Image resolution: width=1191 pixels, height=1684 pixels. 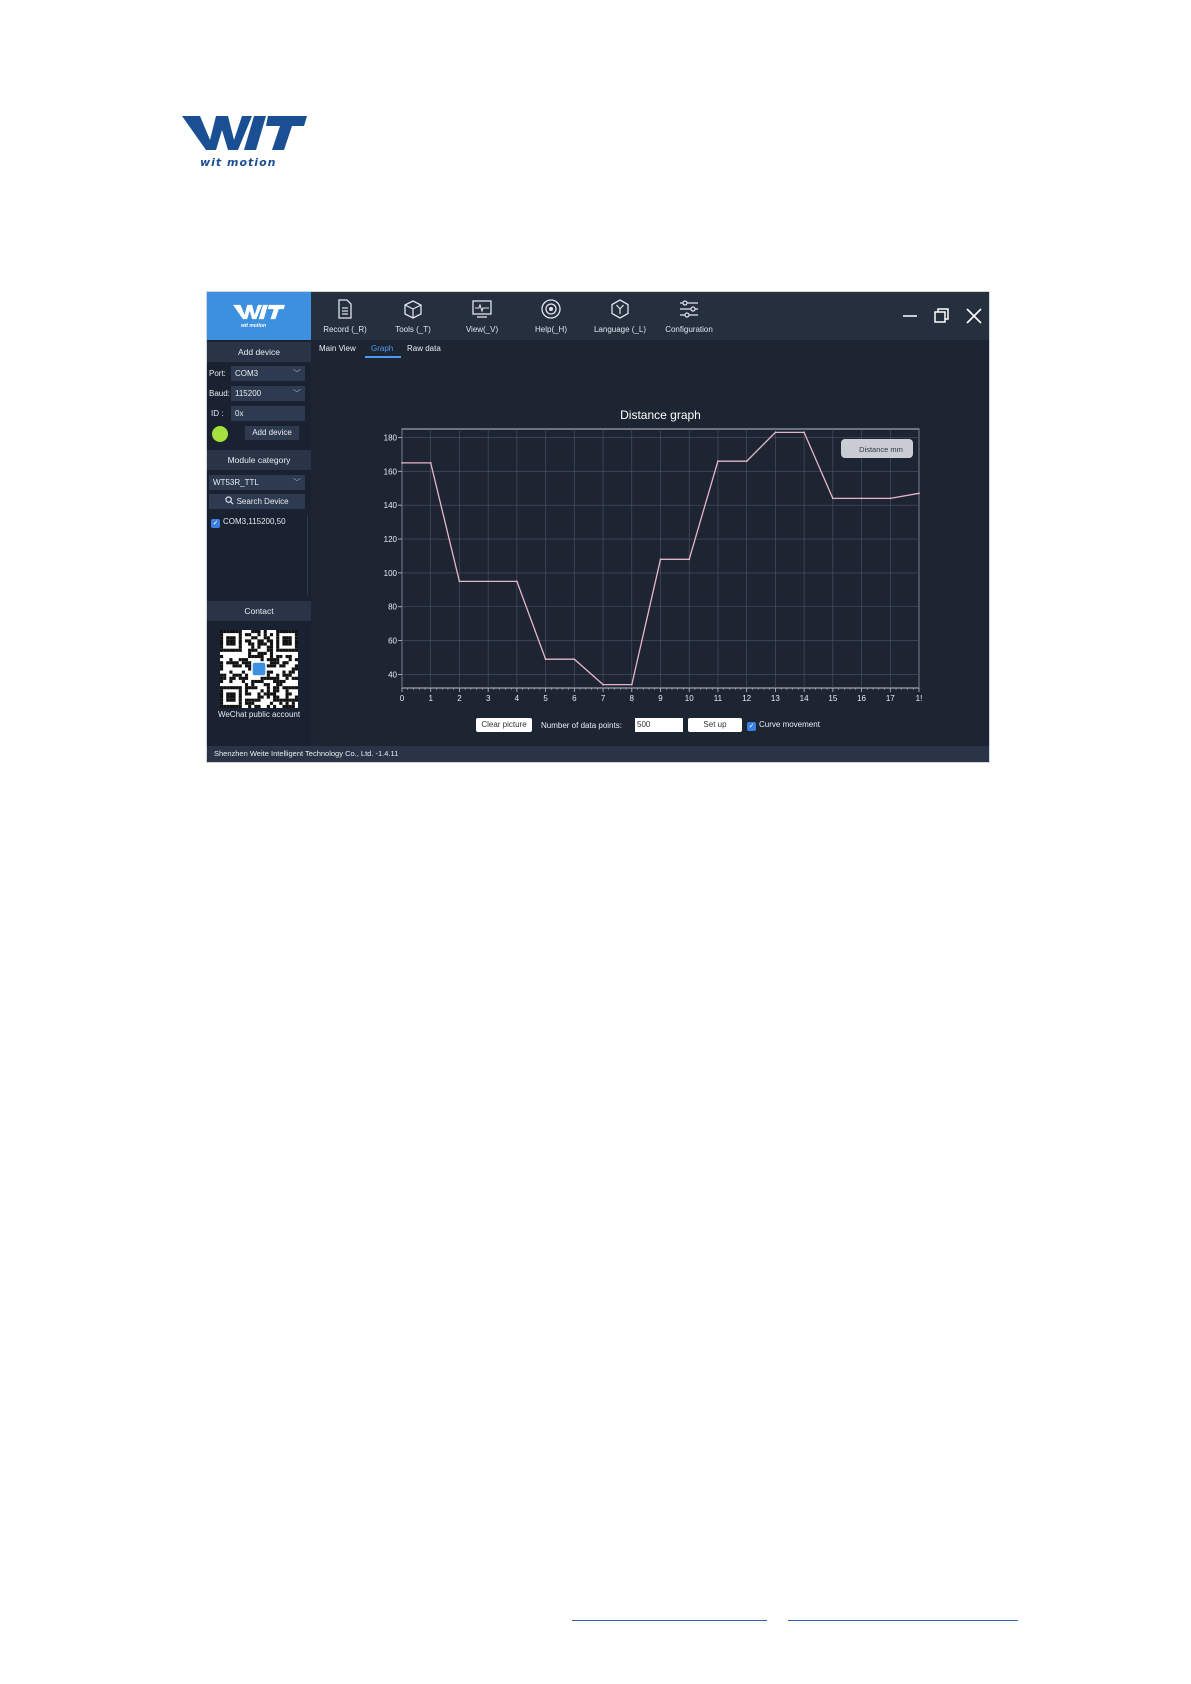 What do you see at coordinates (718, 698) in the screenshot?
I see `x-tick-label: 11` at bounding box center [718, 698].